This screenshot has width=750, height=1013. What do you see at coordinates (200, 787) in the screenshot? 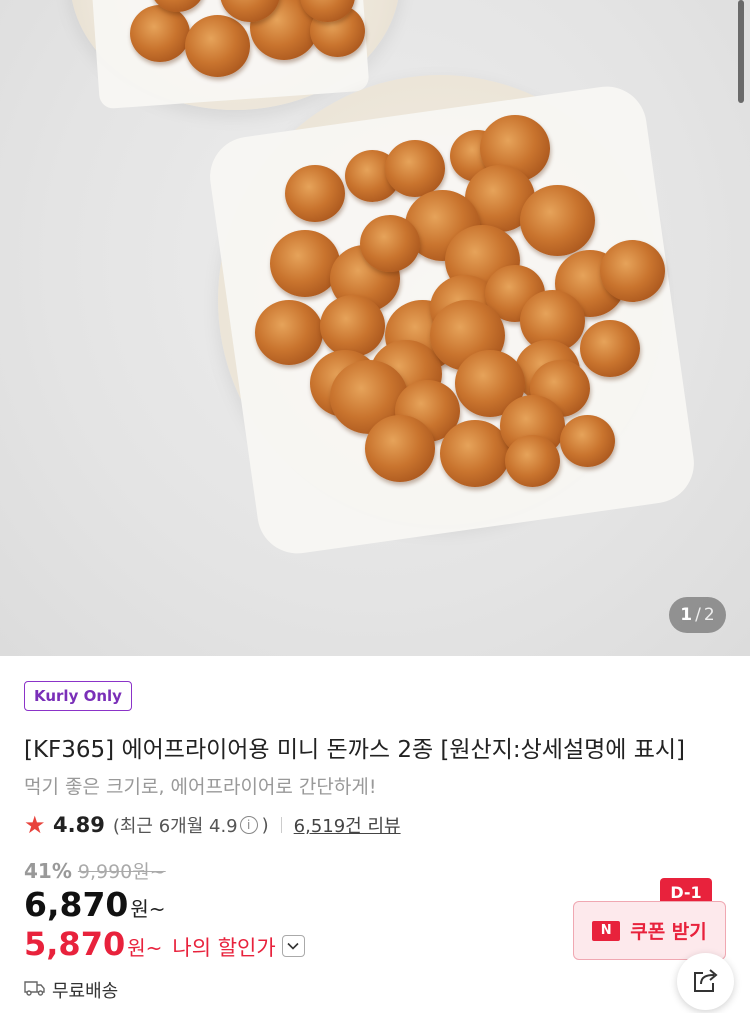
I see `product-subtitle: 먹기 좋은 크기로, 에어프라이어로 간단하게!` at bounding box center [200, 787].